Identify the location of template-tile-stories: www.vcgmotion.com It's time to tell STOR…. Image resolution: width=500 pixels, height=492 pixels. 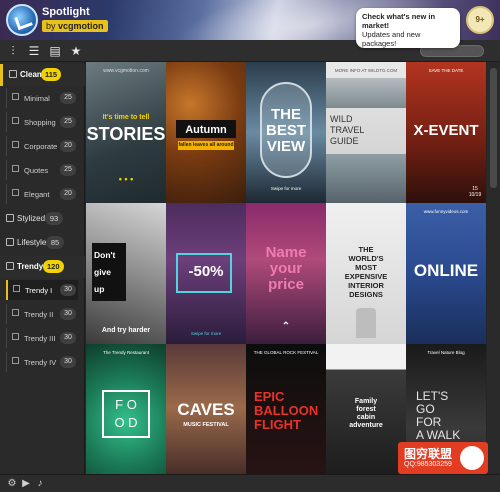
(126, 132).